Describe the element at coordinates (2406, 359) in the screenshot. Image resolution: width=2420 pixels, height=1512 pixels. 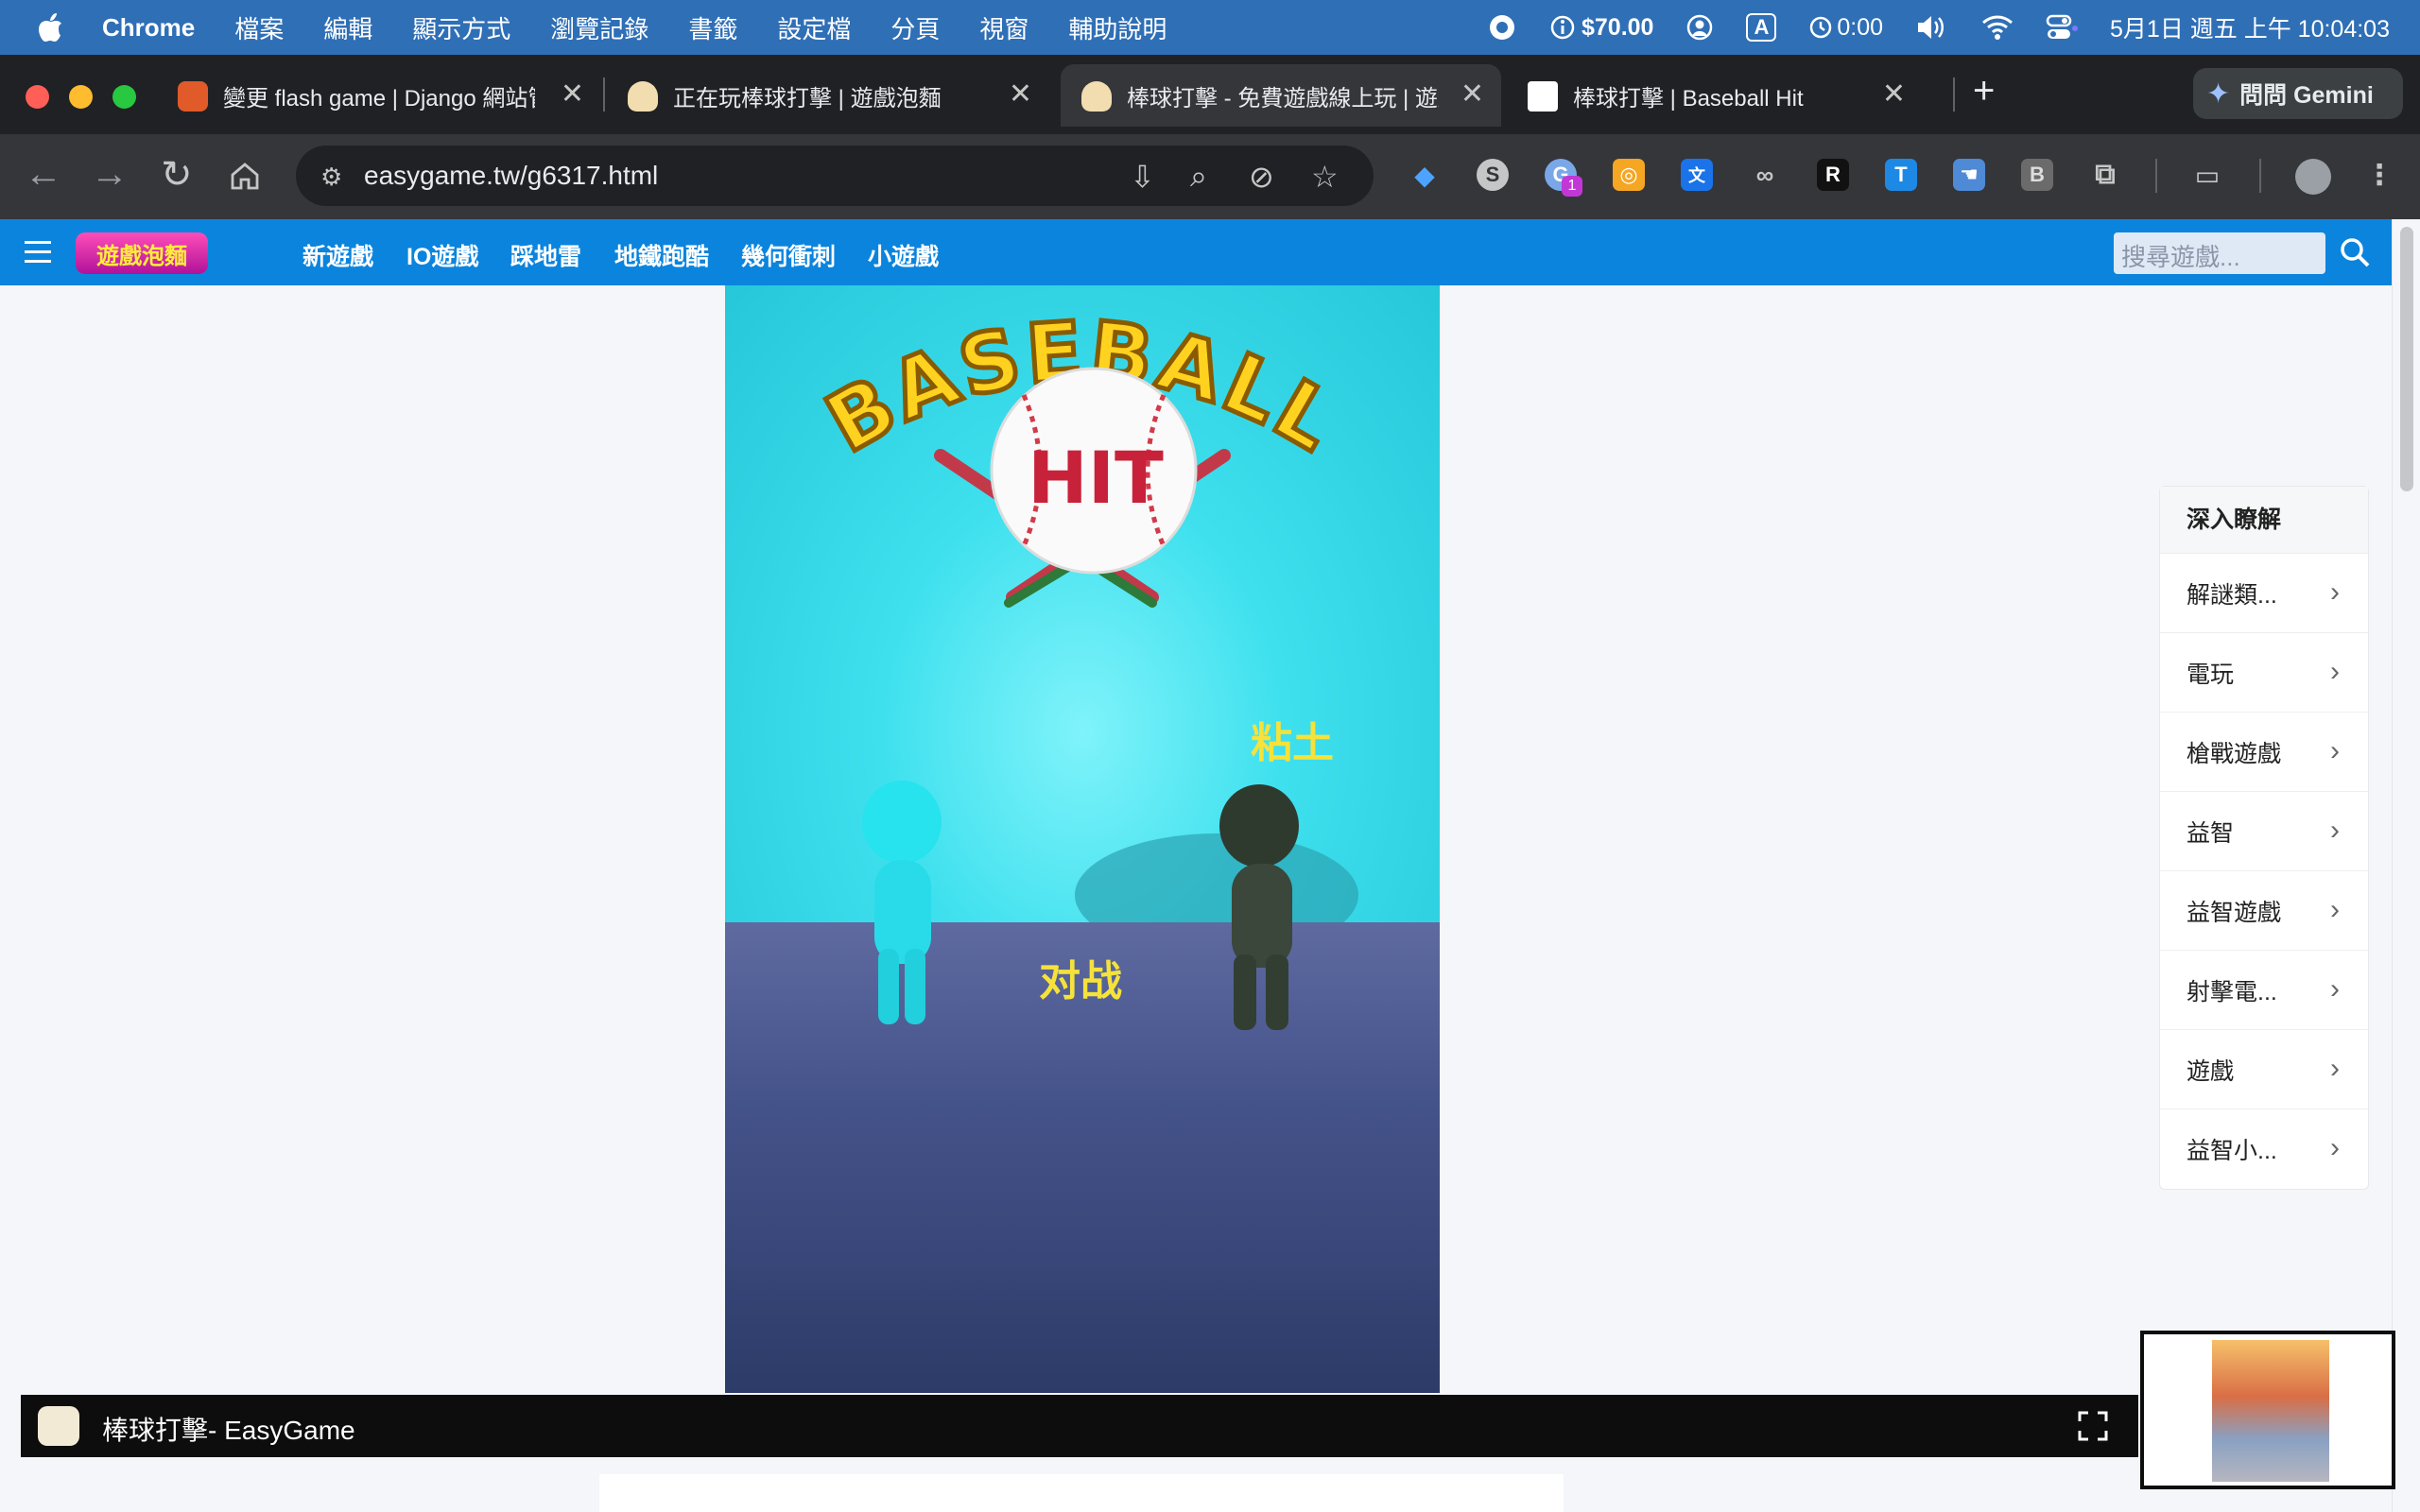
I see `scrollbar-thumb` at that location.